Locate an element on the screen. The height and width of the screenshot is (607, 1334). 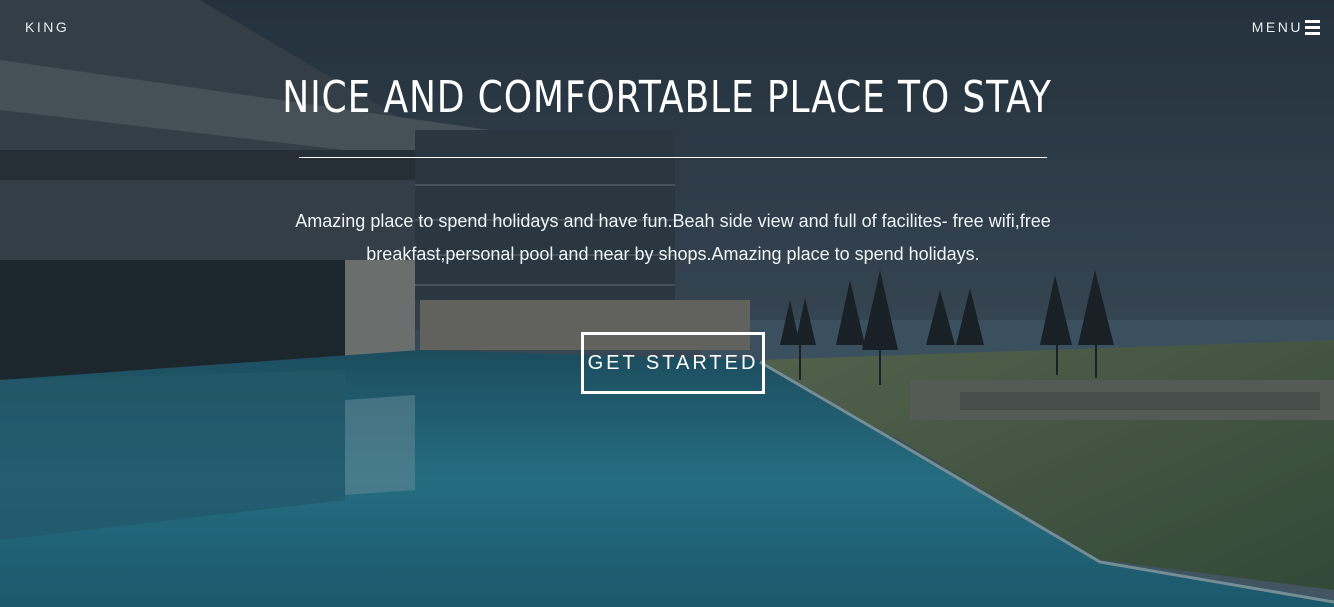
hero-title: NICE AND COMFORTABLE PLACE TO STAY is located at coordinates (667, 97).